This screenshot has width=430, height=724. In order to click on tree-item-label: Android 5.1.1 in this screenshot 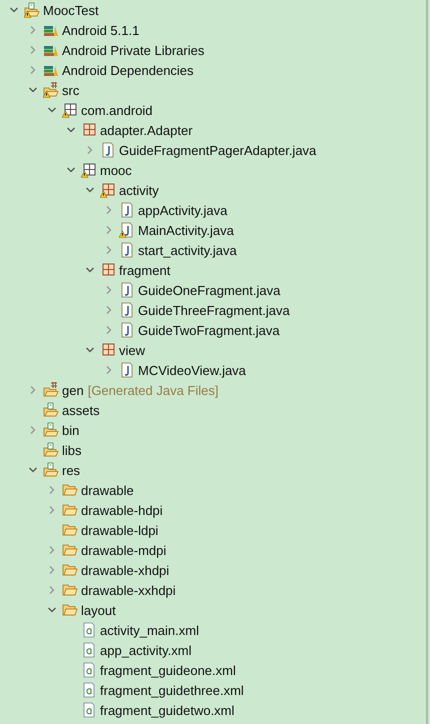, I will do `click(101, 30)`.